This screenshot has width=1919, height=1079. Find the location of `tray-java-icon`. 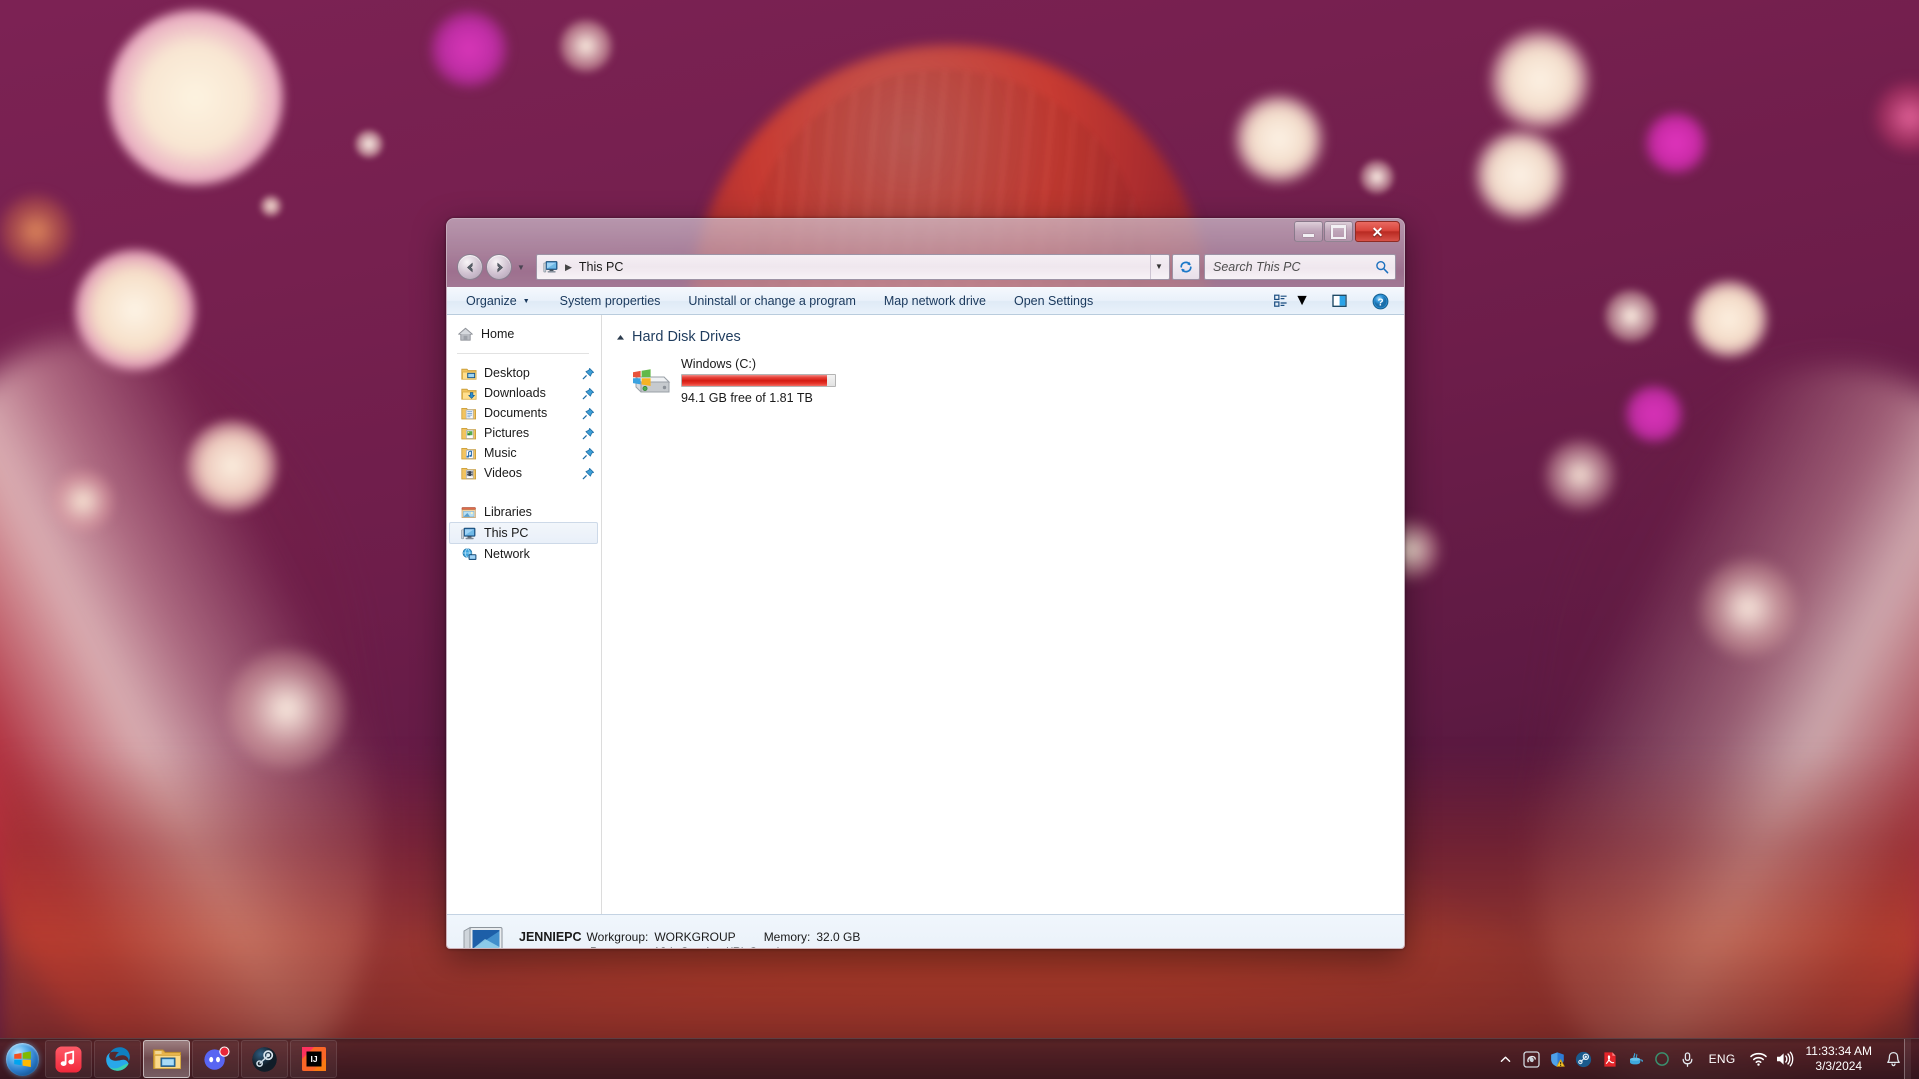

tray-java-icon is located at coordinates (1636, 1059).